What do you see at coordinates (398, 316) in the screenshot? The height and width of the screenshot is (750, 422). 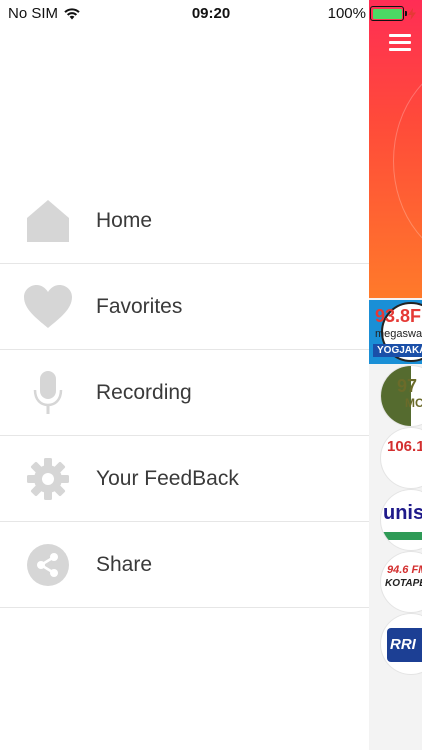 I see `station-logo-text: 93.8F` at bounding box center [398, 316].